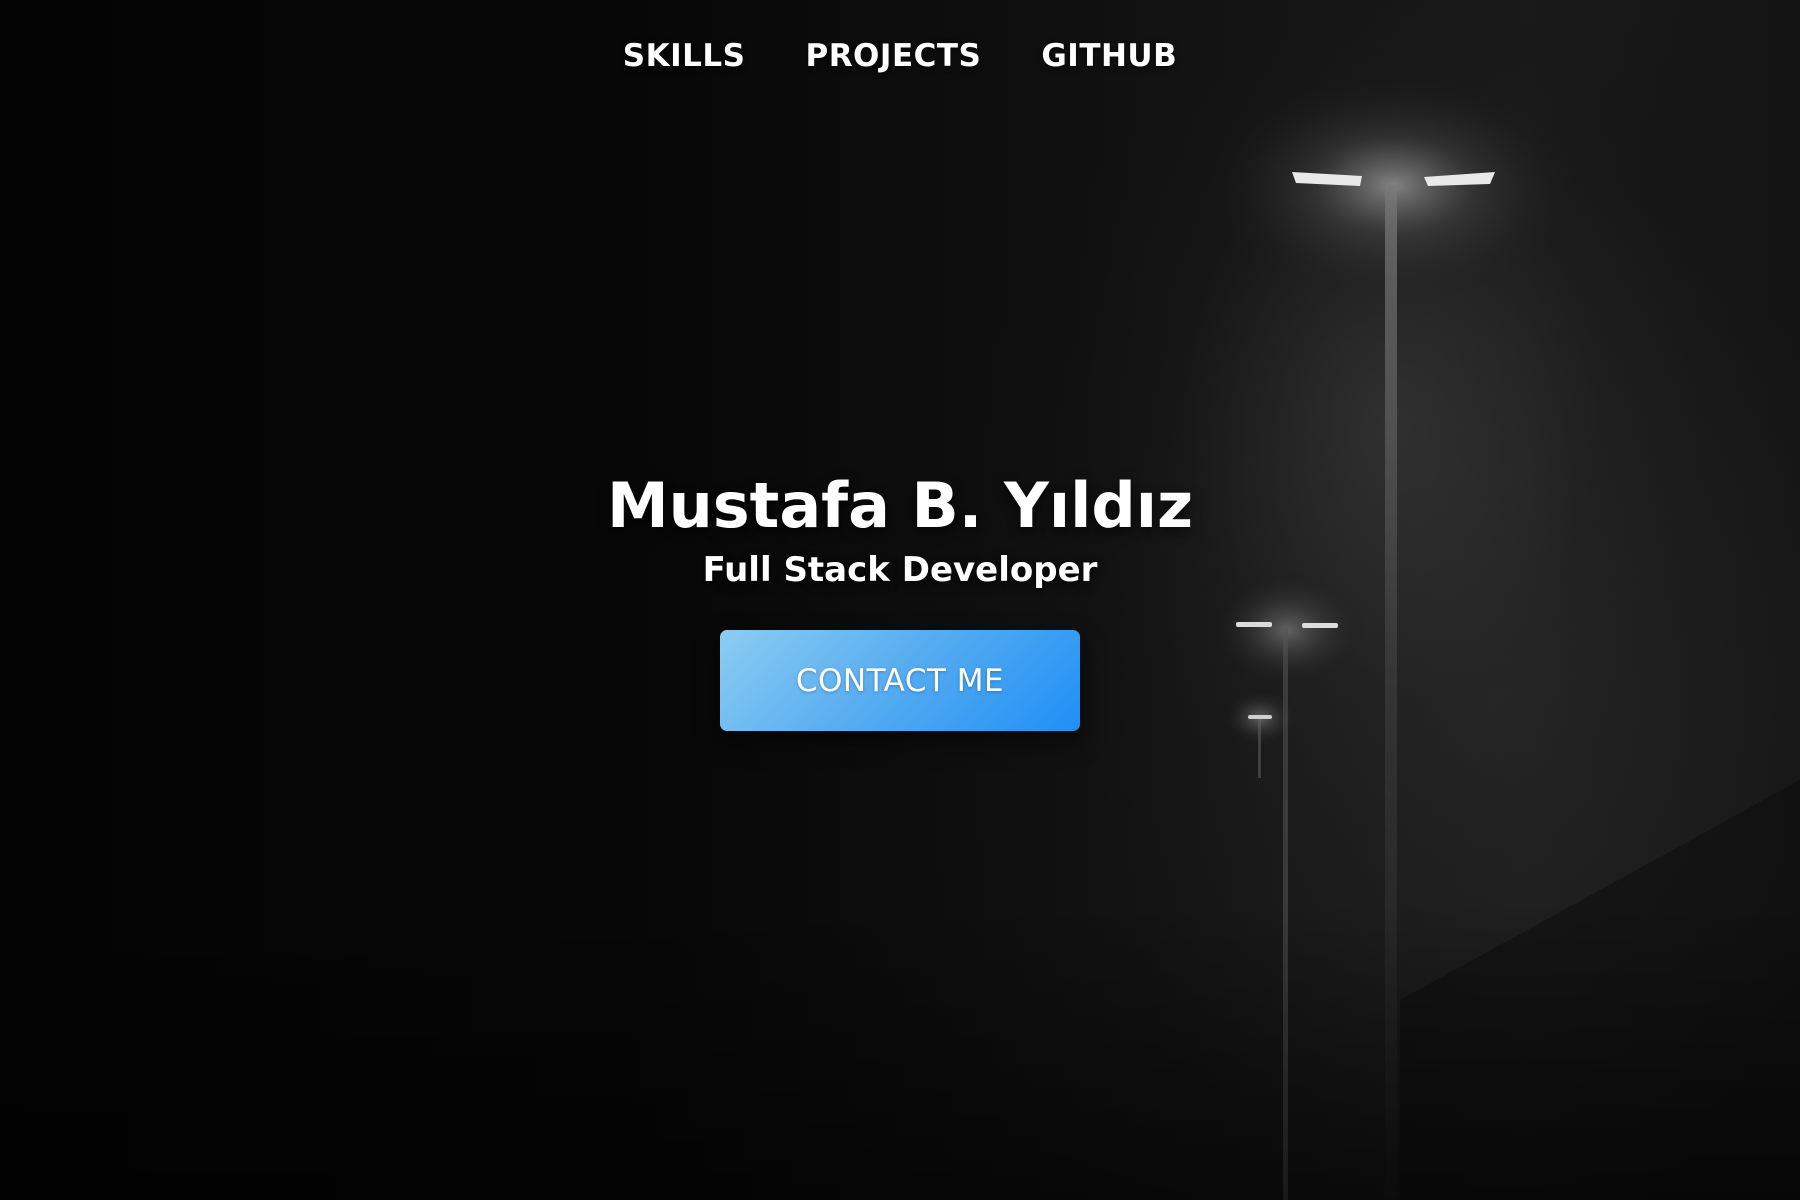 The width and height of the screenshot is (1800, 1200). Describe the element at coordinates (900, 570) in the screenshot. I see `developer-role: Full Stack Developer` at that location.